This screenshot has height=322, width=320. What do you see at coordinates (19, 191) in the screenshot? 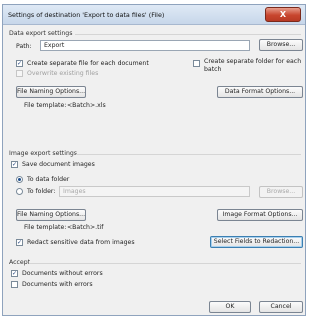
I see `to-folder-radio` at bounding box center [19, 191].